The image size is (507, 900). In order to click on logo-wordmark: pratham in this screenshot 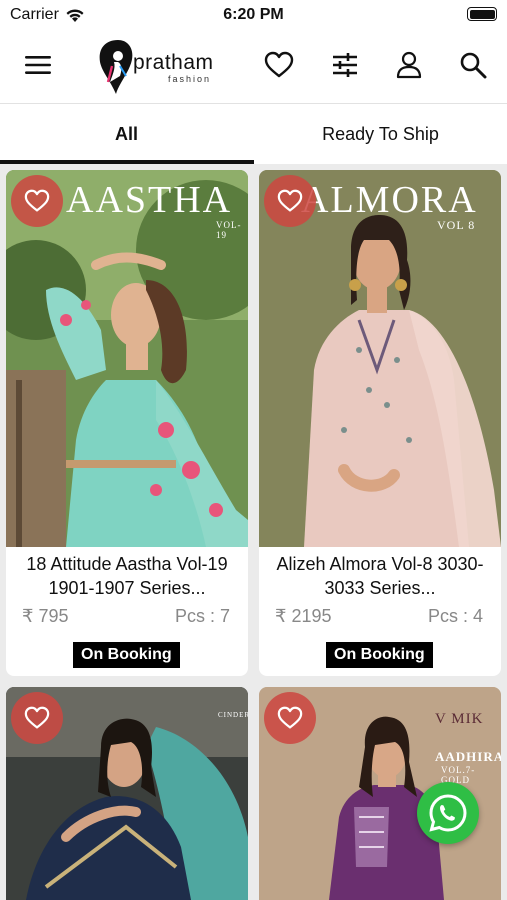, I will do `click(173, 62)`.